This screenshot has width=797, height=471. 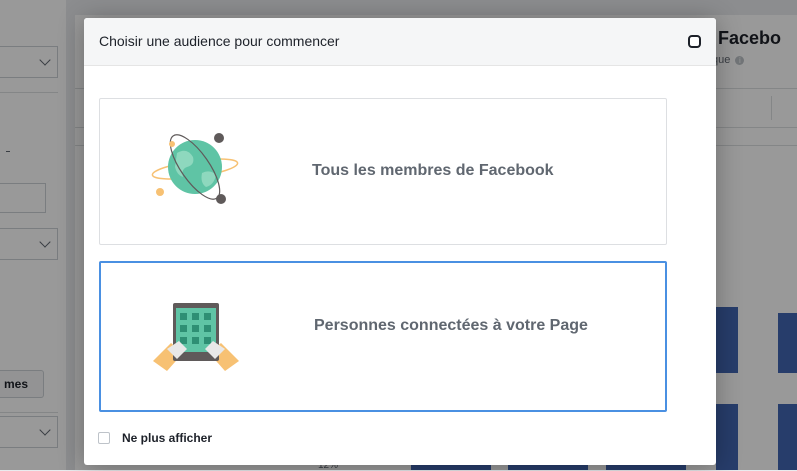 What do you see at coordinates (694, 41) in the screenshot?
I see `close-icon` at bounding box center [694, 41].